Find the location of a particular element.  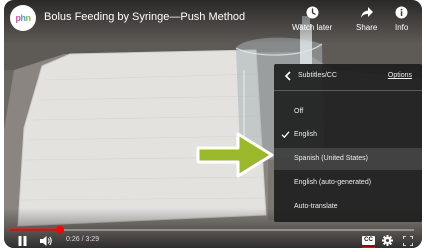

time-display: 0:26 / 3:29 is located at coordinates (83, 239).